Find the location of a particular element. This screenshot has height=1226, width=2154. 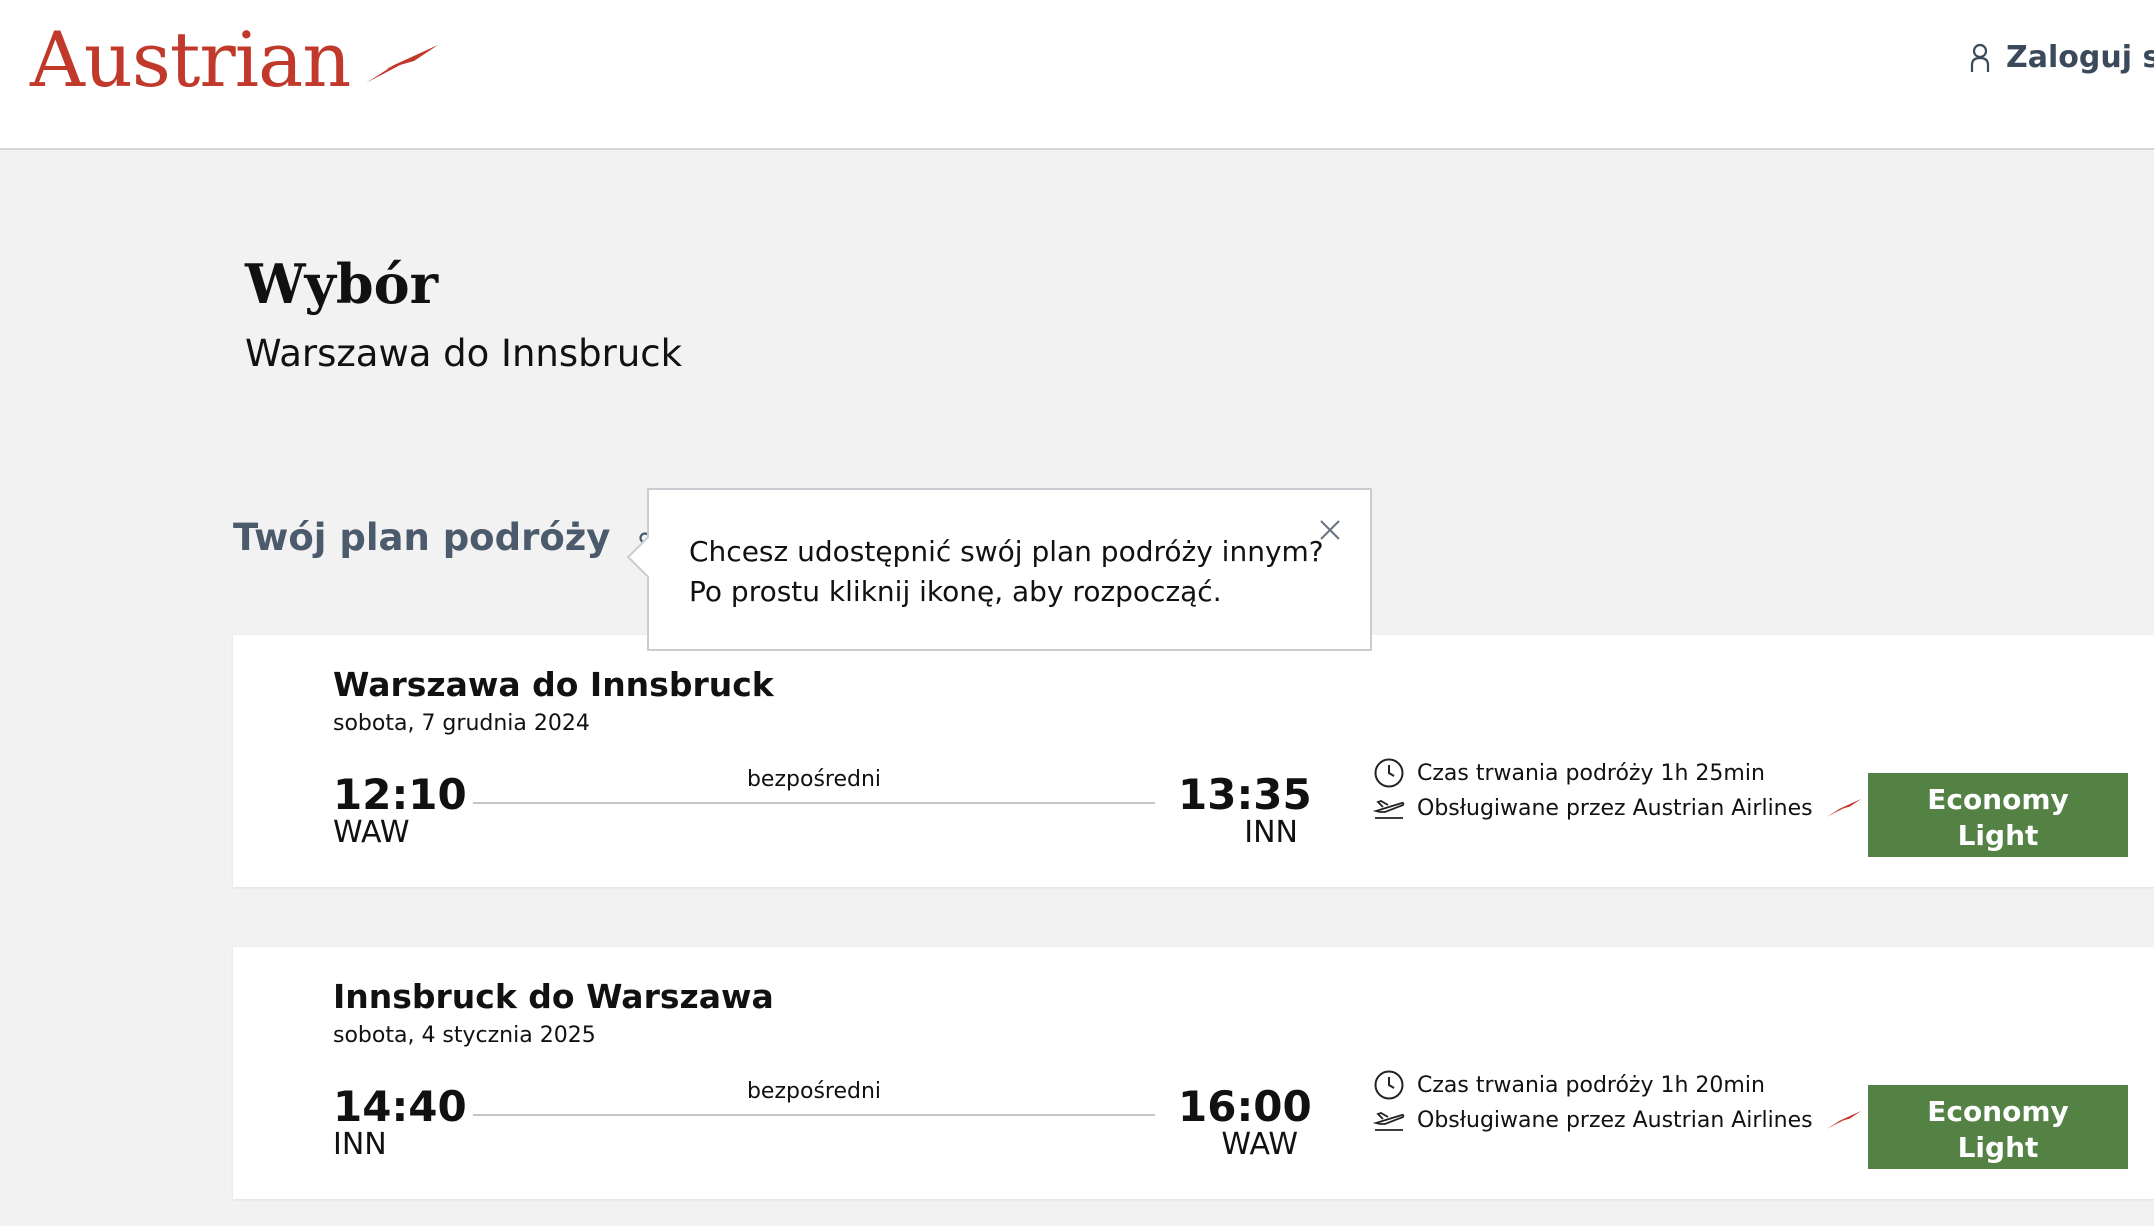

duration-text: Czas trwania podróży 1h 20min is located at coordinates (1591, 1085).